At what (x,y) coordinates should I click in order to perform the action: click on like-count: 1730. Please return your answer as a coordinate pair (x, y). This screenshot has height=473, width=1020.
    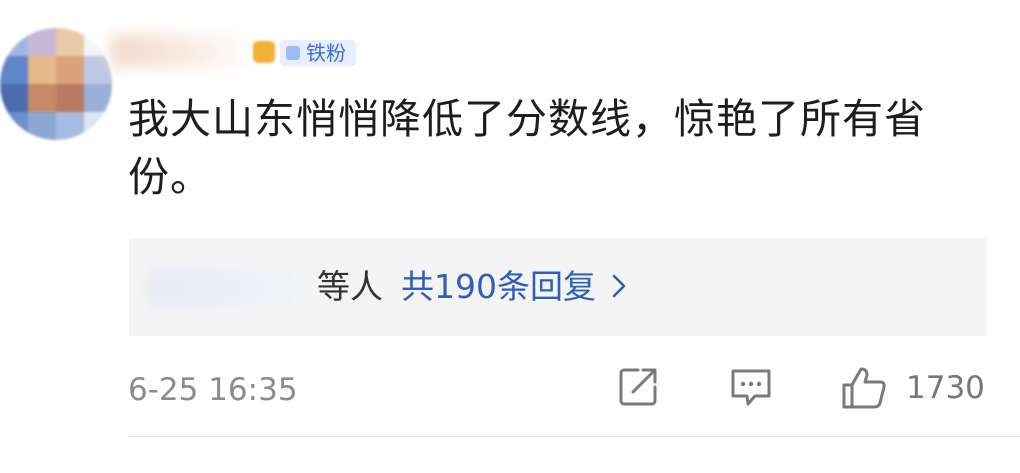
    Looking at the image, I should click on (945, 388).